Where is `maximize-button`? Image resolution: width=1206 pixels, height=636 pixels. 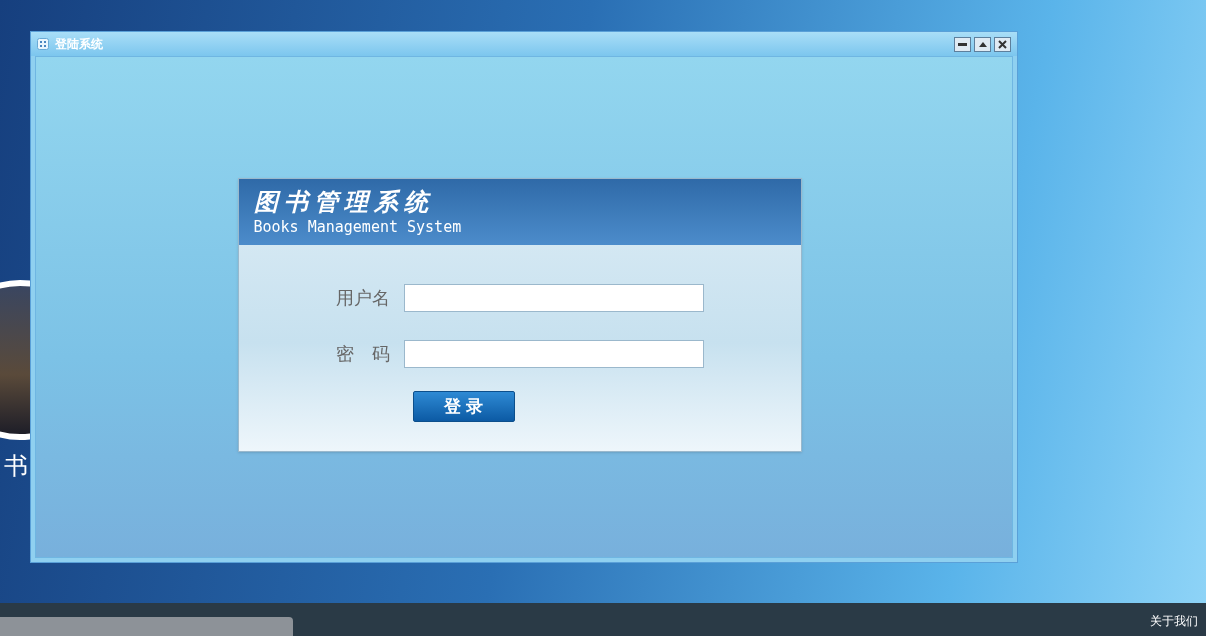
maximize-button is located at coordinates (982, 44).